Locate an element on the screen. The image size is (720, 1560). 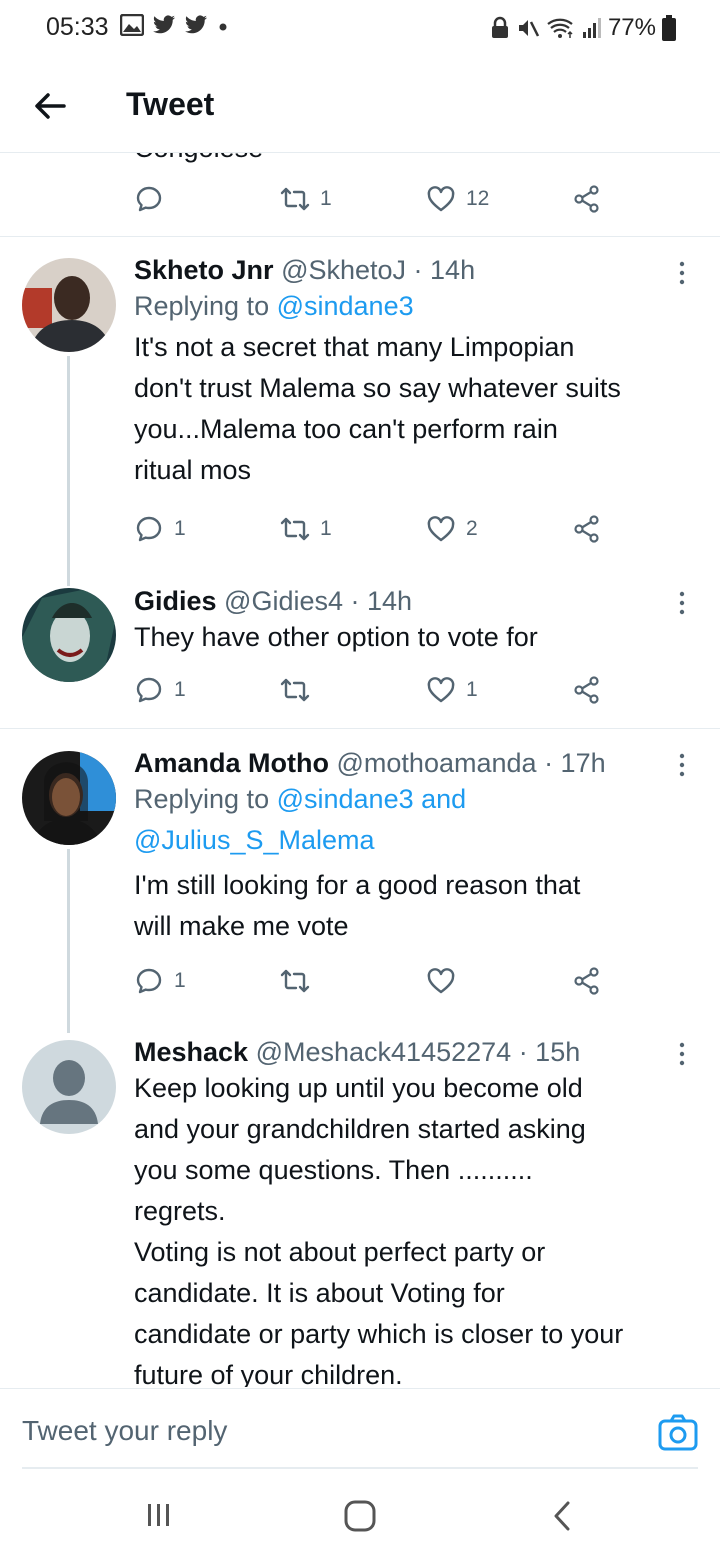
thread-line is located at coordinates (68, 941).